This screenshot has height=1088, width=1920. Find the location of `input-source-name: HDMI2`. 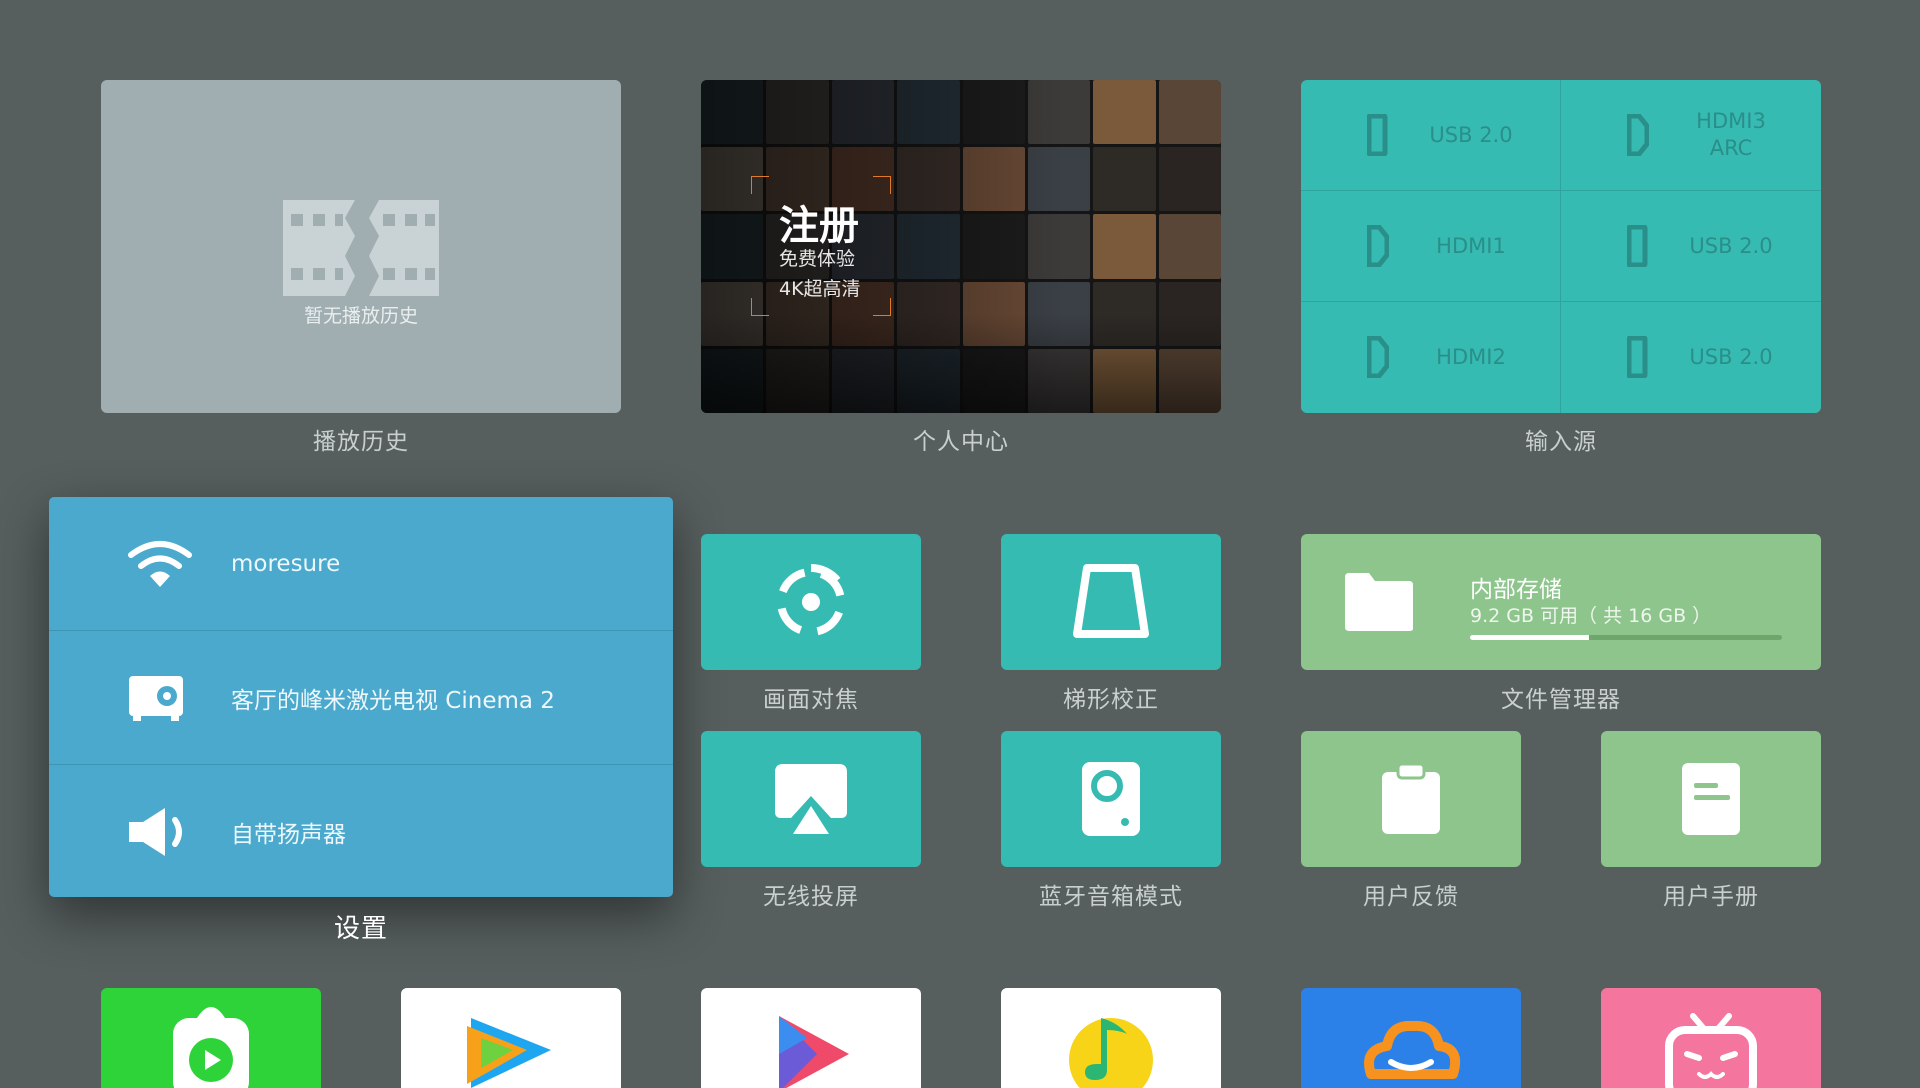

input-source-name: HDMI2 is located at coordinates (1471, 357).